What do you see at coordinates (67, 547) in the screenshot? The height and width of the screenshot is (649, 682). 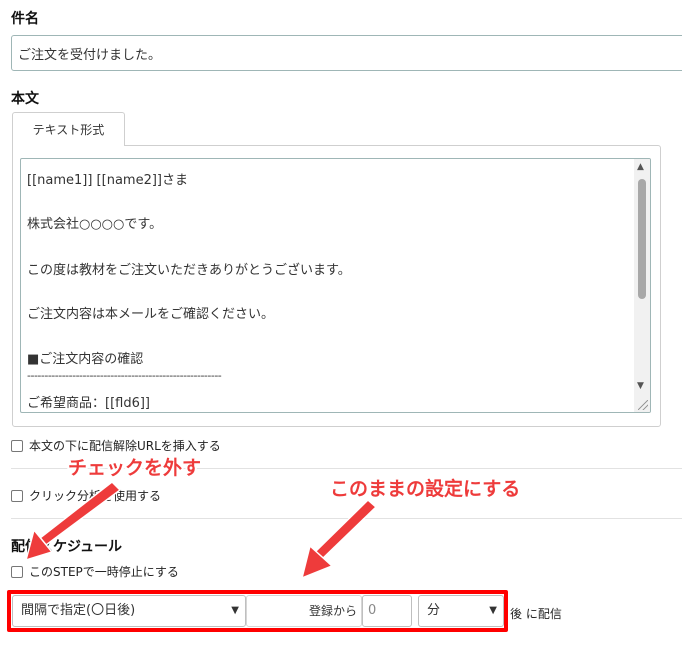 I see `schedule-label: 配信スケジュール` at bounding box center [67, 547].